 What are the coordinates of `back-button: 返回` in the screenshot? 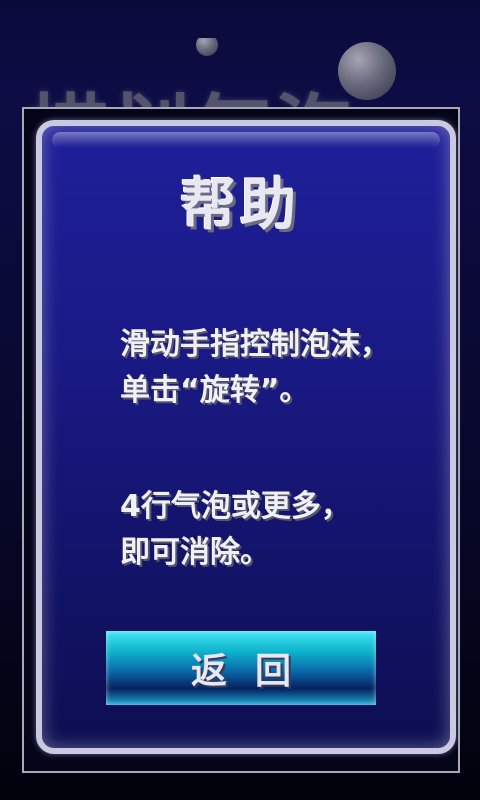 It's located at (241, 668).